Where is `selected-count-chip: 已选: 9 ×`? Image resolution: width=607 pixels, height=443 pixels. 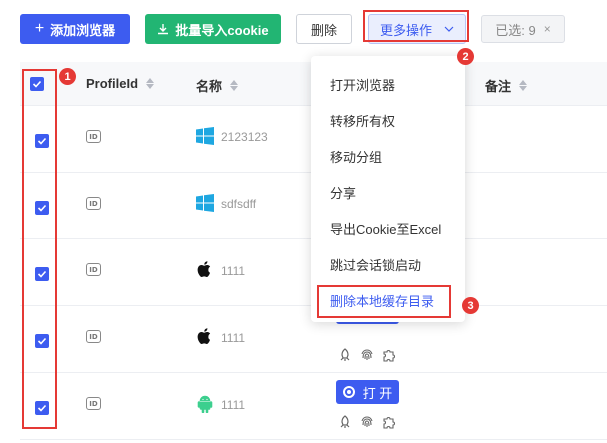 selected-count-chip: 已选: 9 × is located at coordinates (523, 29).